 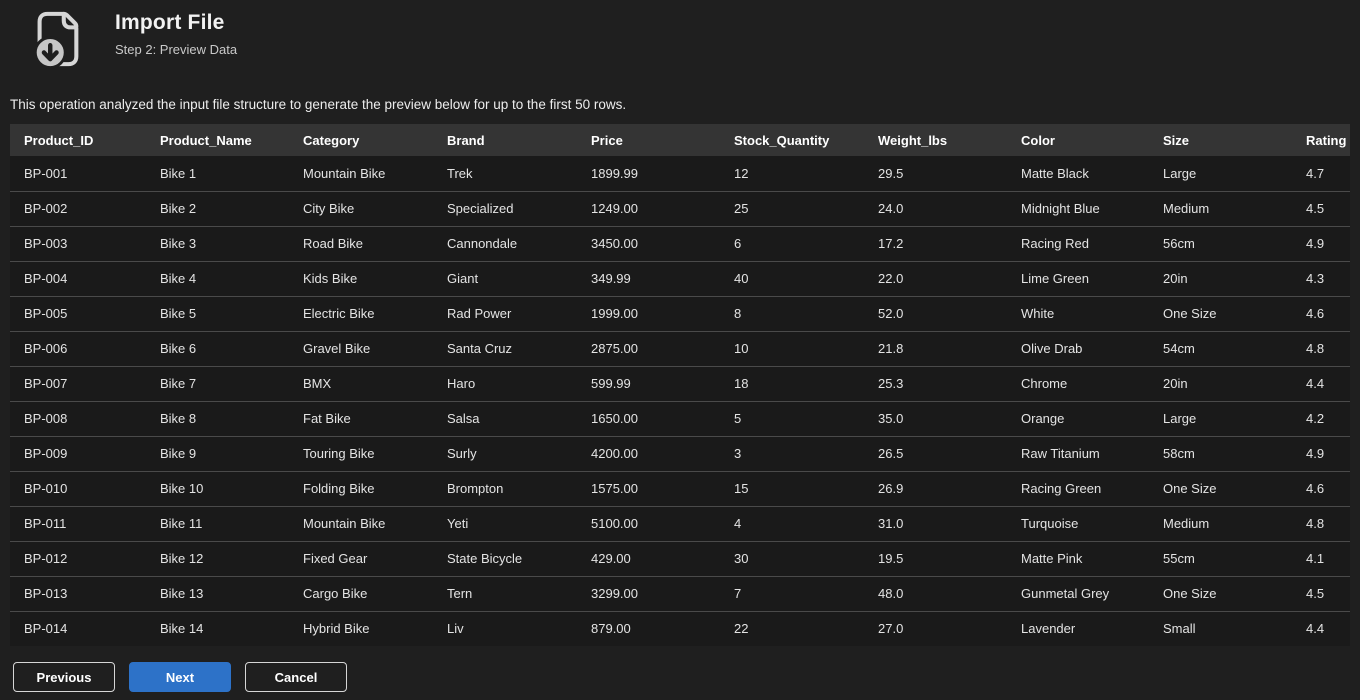 What do you see at coordinates (935, 173) in the screenshot?
I see `table-cell: 29.5` at bounding box center [935, 173].